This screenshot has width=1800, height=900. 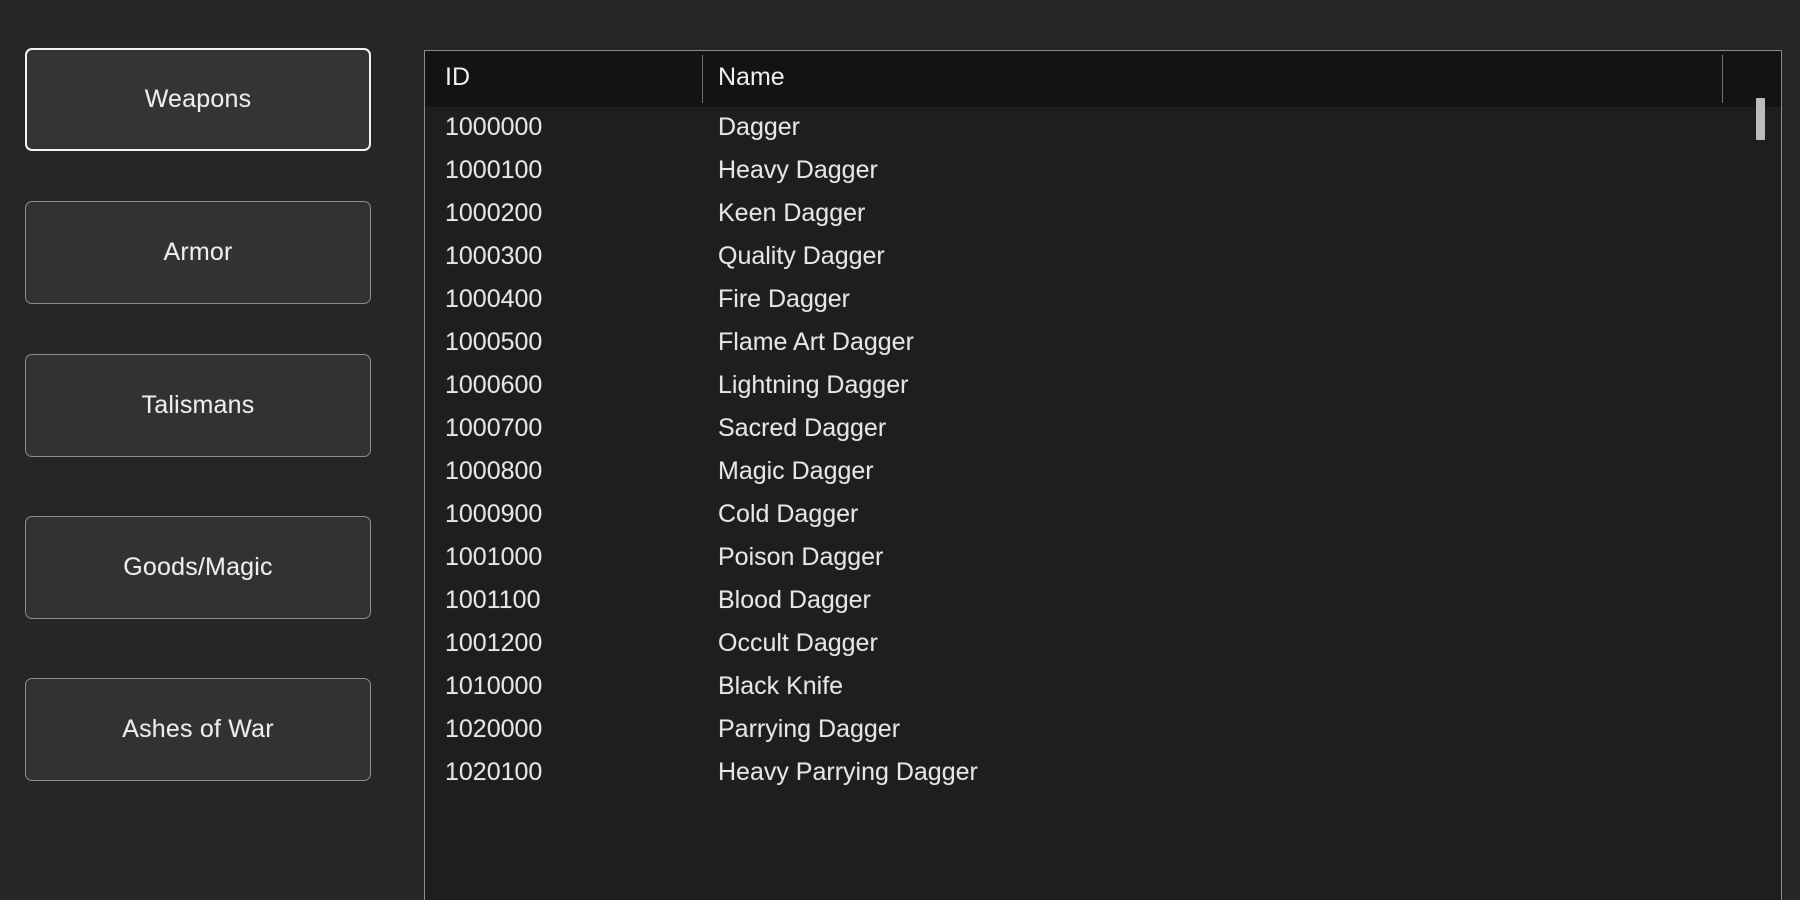 What do you see at coordinates (493, 600) in the screenshot?
I see `cell-id: 1001100` at bounding box center [493, 600].